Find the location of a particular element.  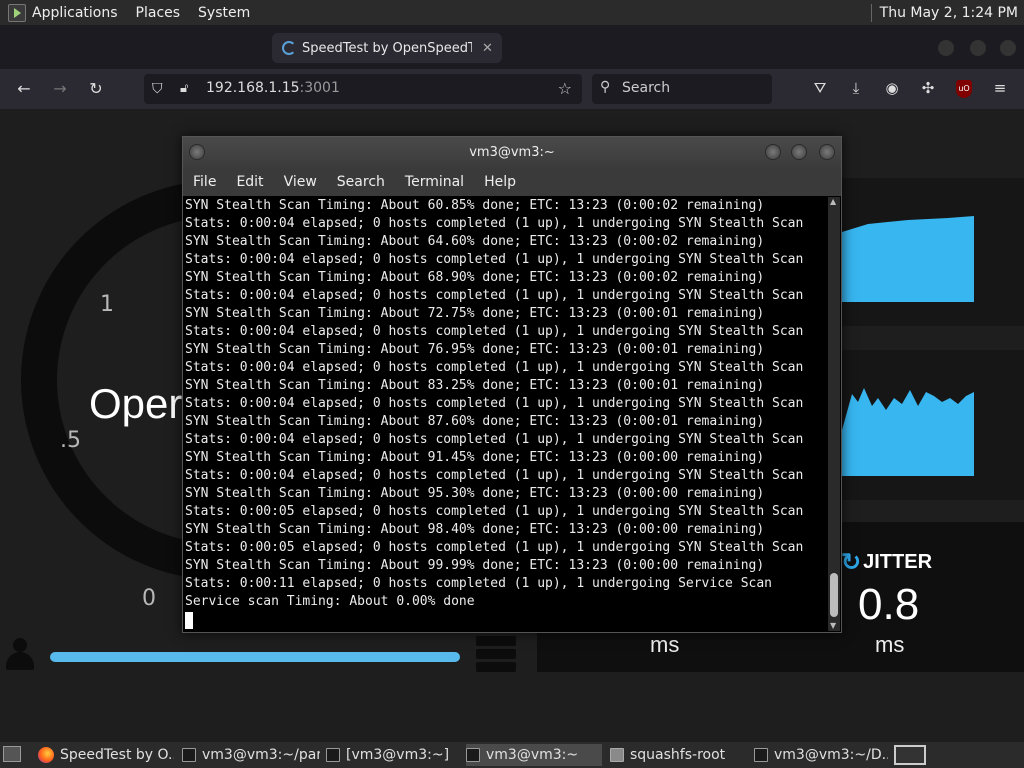

pocket-icon: ⛛ is located at coordinates (820, 88).